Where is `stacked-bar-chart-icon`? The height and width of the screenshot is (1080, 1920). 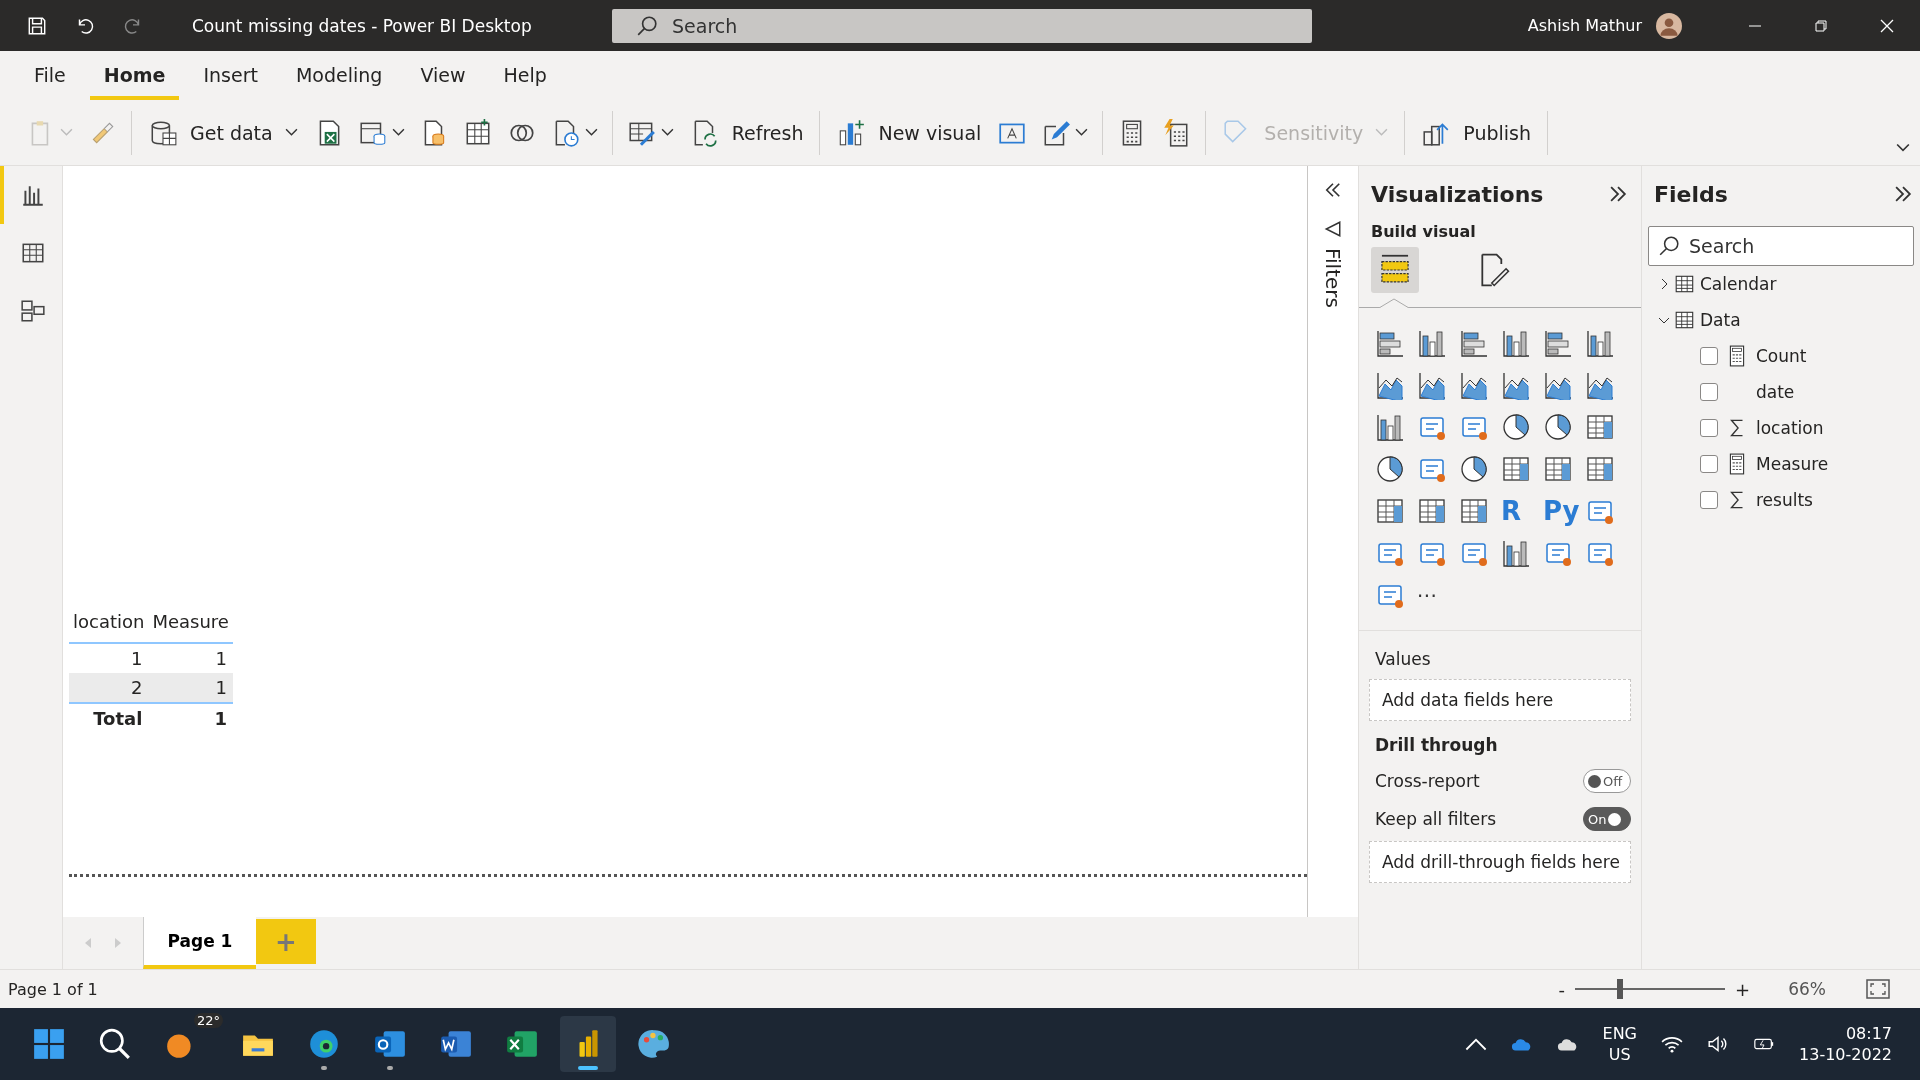
stacked-bar-chart-icon is located at coordinates (1390, 343).